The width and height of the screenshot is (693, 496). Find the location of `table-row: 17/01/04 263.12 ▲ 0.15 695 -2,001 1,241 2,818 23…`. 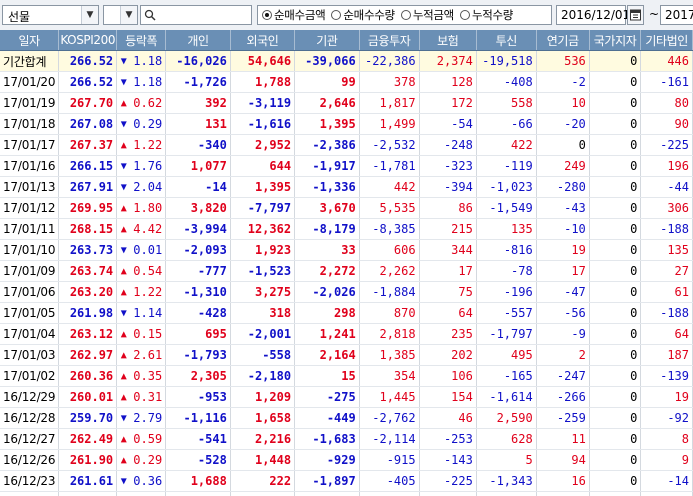

table-row: 17/01/04 263.12 ▲ 0.15 695 -2,001 1,241 2,818 23… is located at coordinates (346, 334).